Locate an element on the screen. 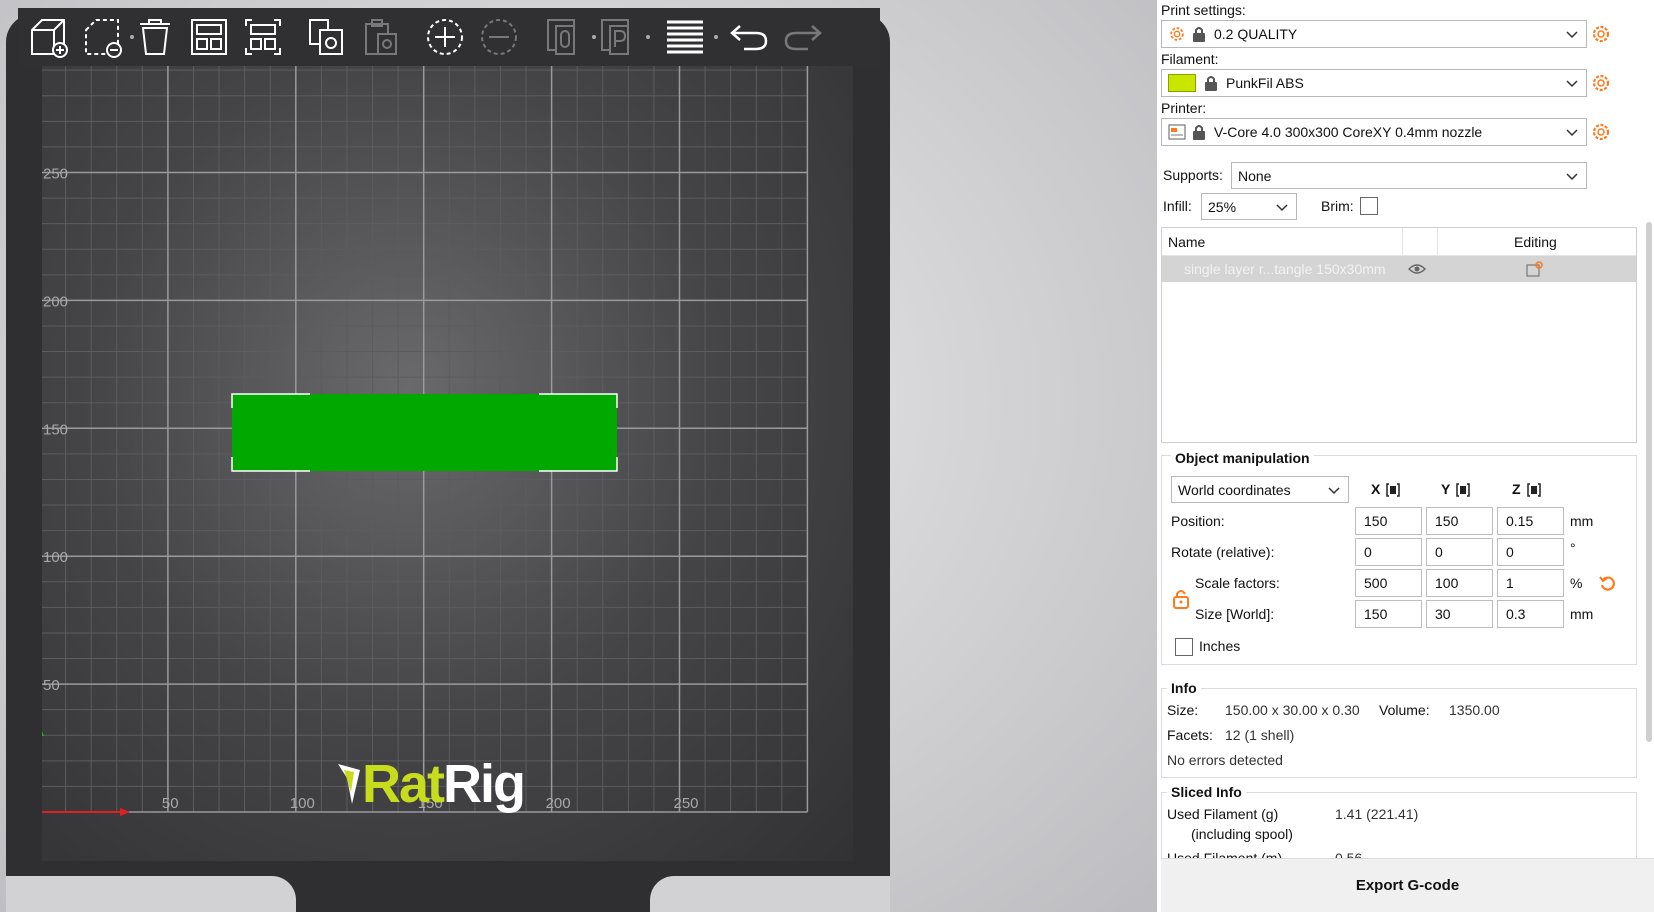 The width and height of the screenshot is (1654, 912). object-name: single layer r...tangle 150x30mm is located at coordinates (1285, 269).